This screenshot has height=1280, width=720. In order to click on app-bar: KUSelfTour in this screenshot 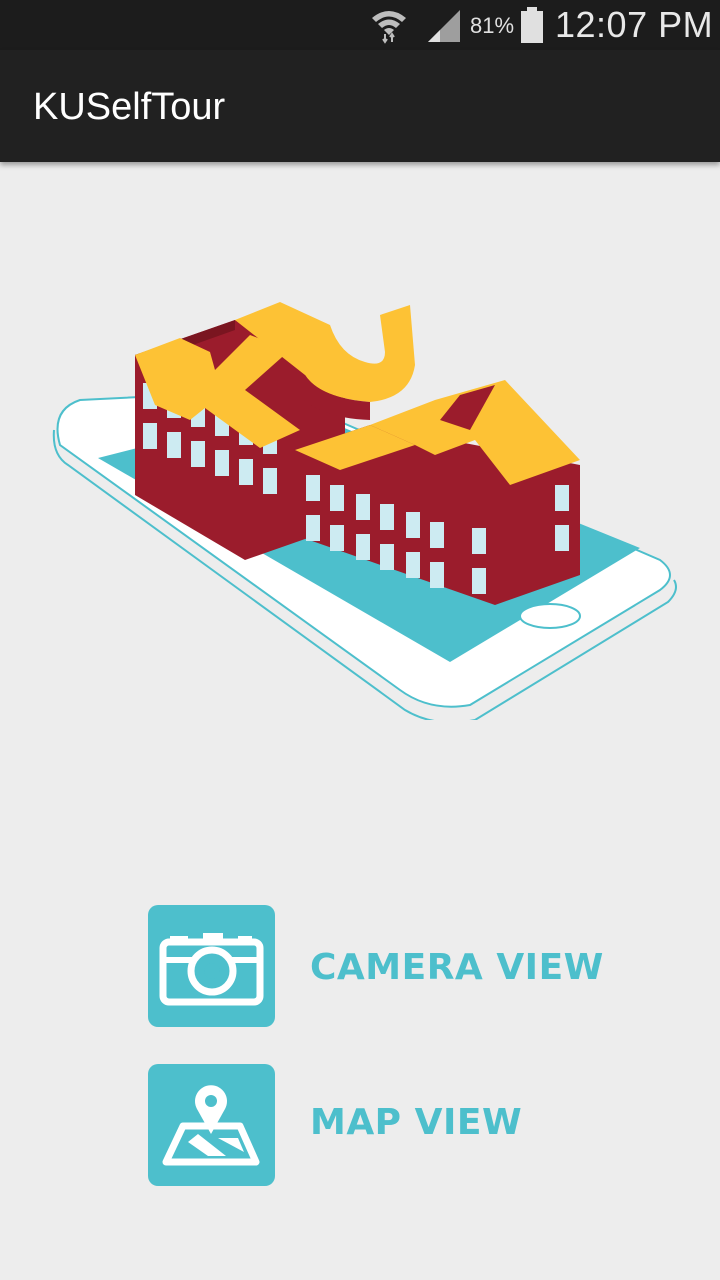, I will do `click(360, 106)`.